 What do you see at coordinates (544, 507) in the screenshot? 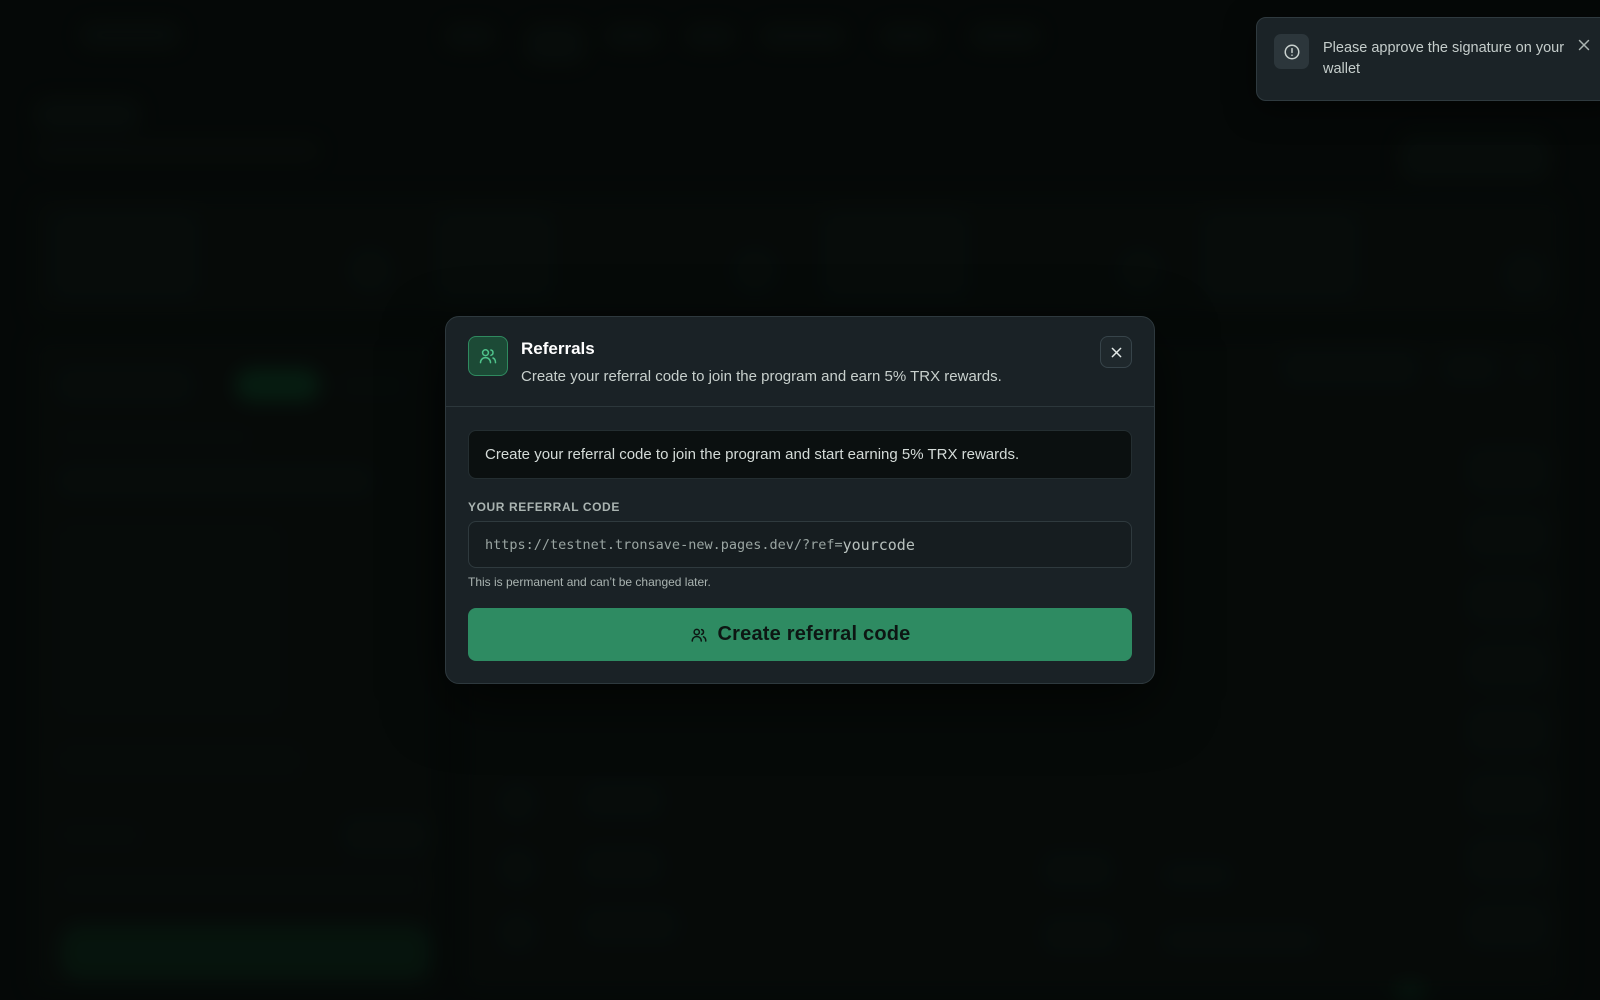
I see `referral-code-label: YOUR REFERRAL CODE` at bounding box center [544, 507].